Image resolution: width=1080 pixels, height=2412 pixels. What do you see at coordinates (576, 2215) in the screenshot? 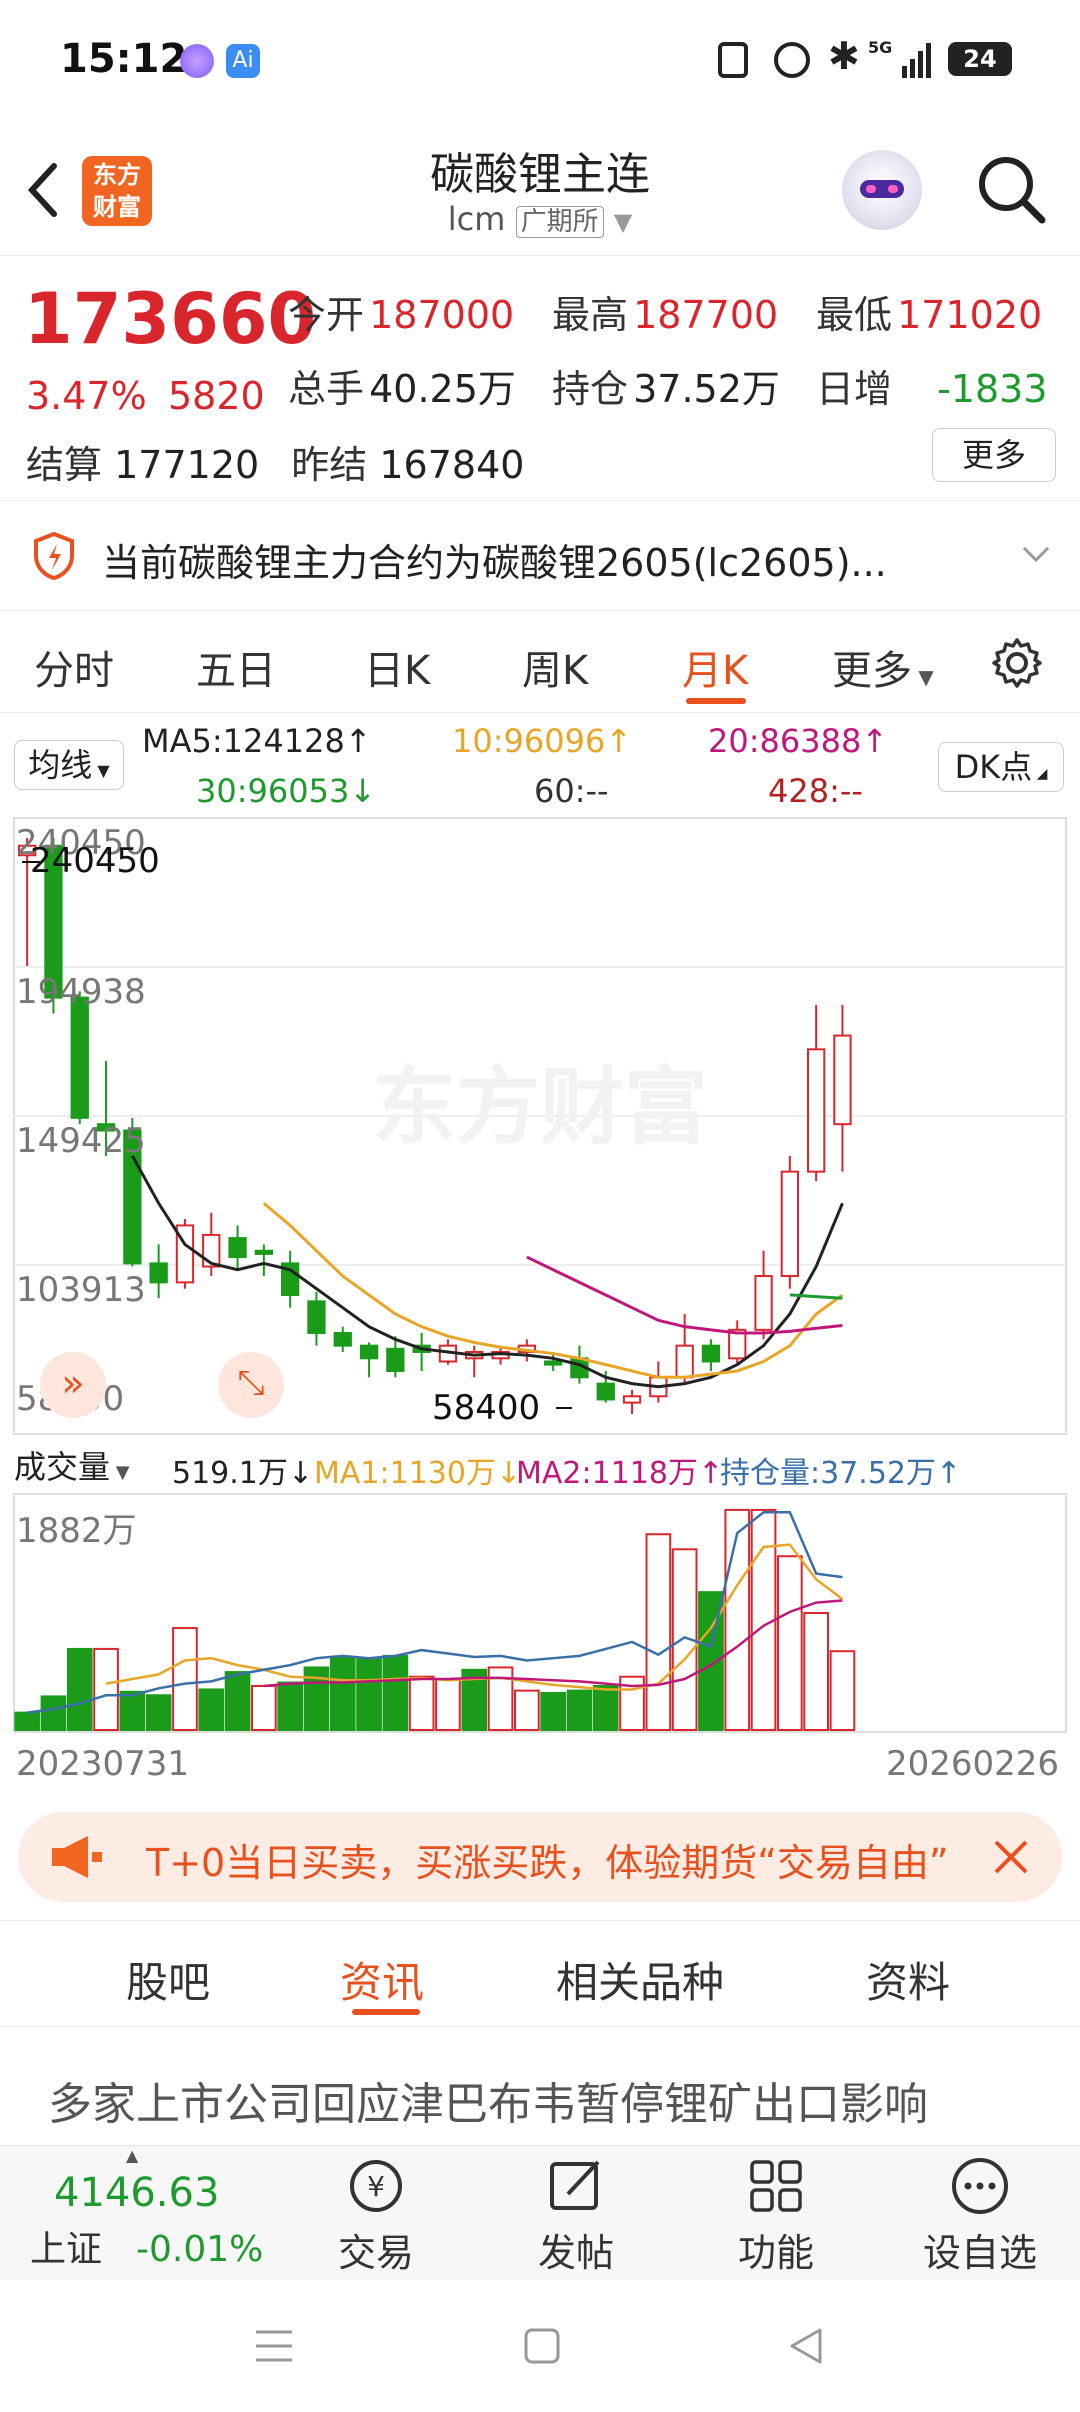
I see `post-button: 发帖` at bounding box center [576, 2215].